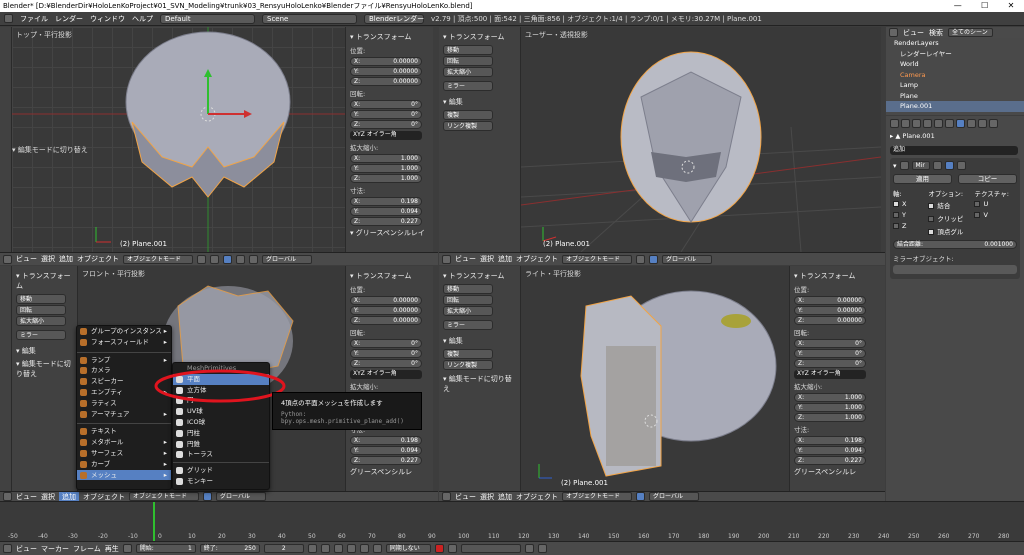 Image resolution: width=1024 pixels, height=555 pixels. Describe the element at coordinates (6, 378) in the screenshot. I see `tool-tabs-left-bottom` at that location.